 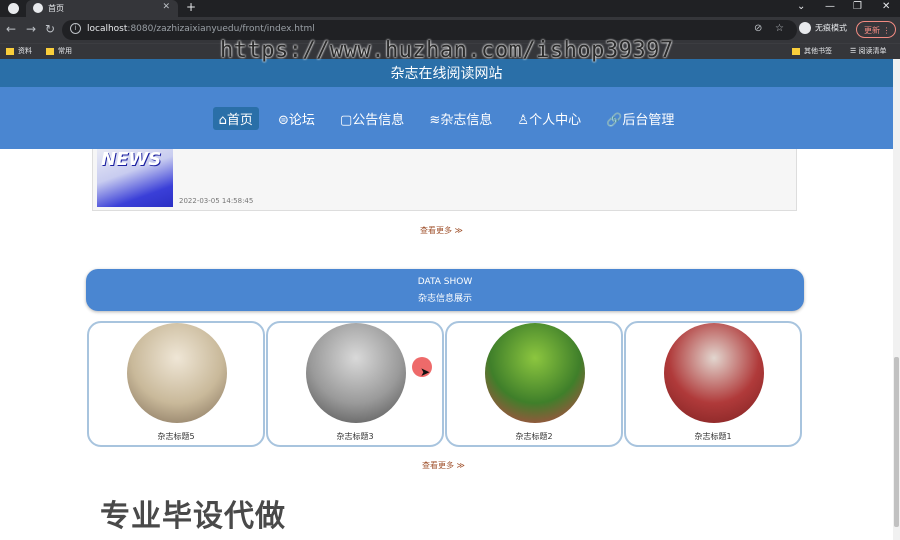 I want to click on minimize-button: —, so click(x=830, y=6).